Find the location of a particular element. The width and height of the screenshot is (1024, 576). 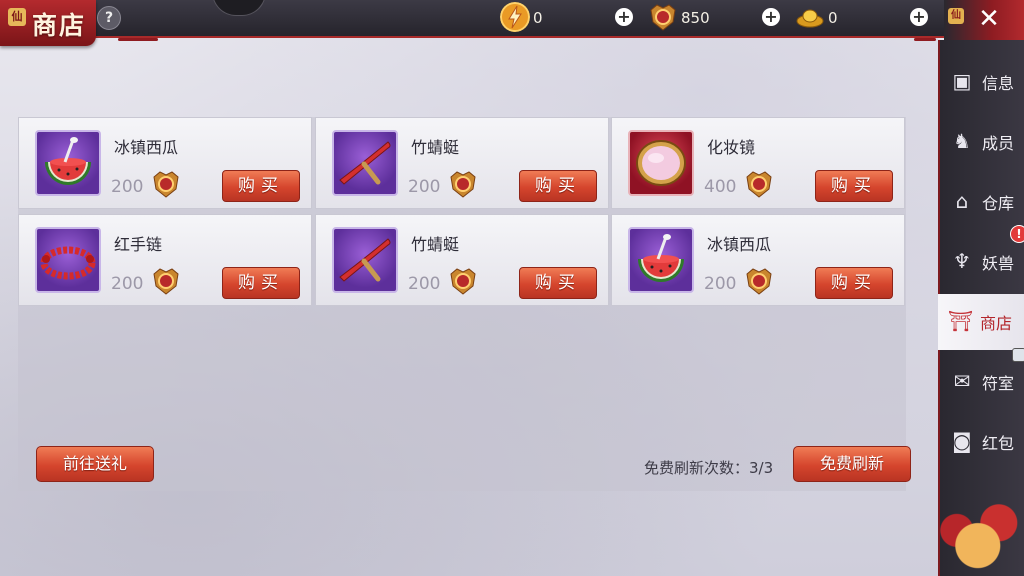

free-refresh-count: 免费刷新次数：3/3 is located at coordinates (709, 468).